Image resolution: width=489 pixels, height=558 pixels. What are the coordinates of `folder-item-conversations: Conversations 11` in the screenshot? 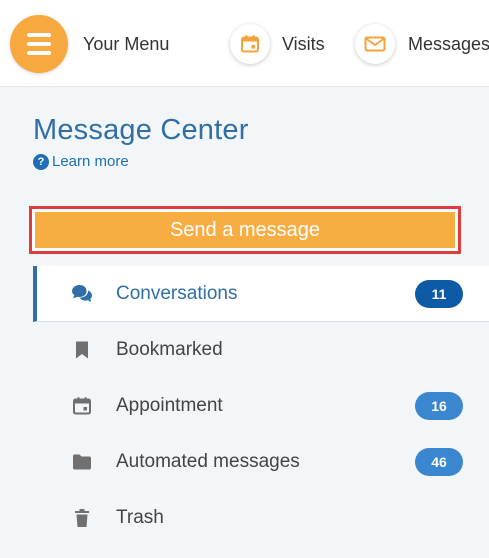 It's located at (261, 294).